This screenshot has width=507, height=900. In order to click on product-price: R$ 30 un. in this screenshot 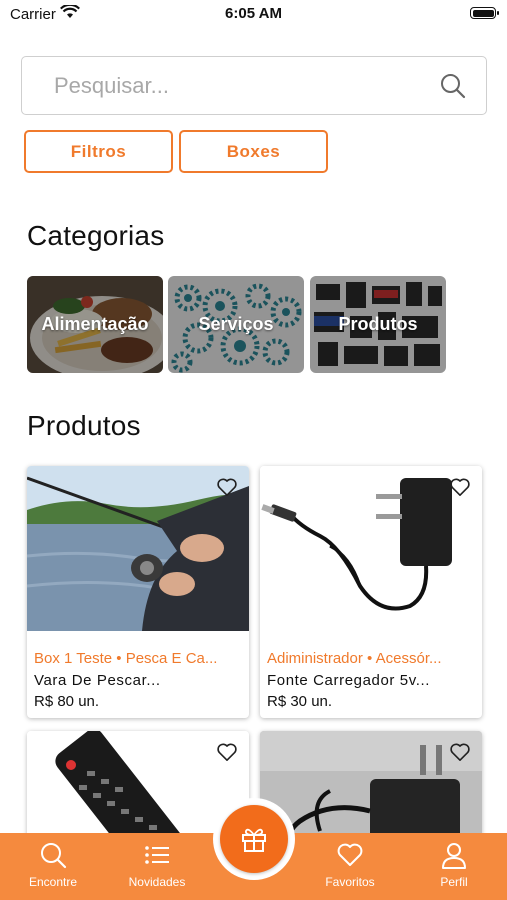, I will do `click(300, 701)`.